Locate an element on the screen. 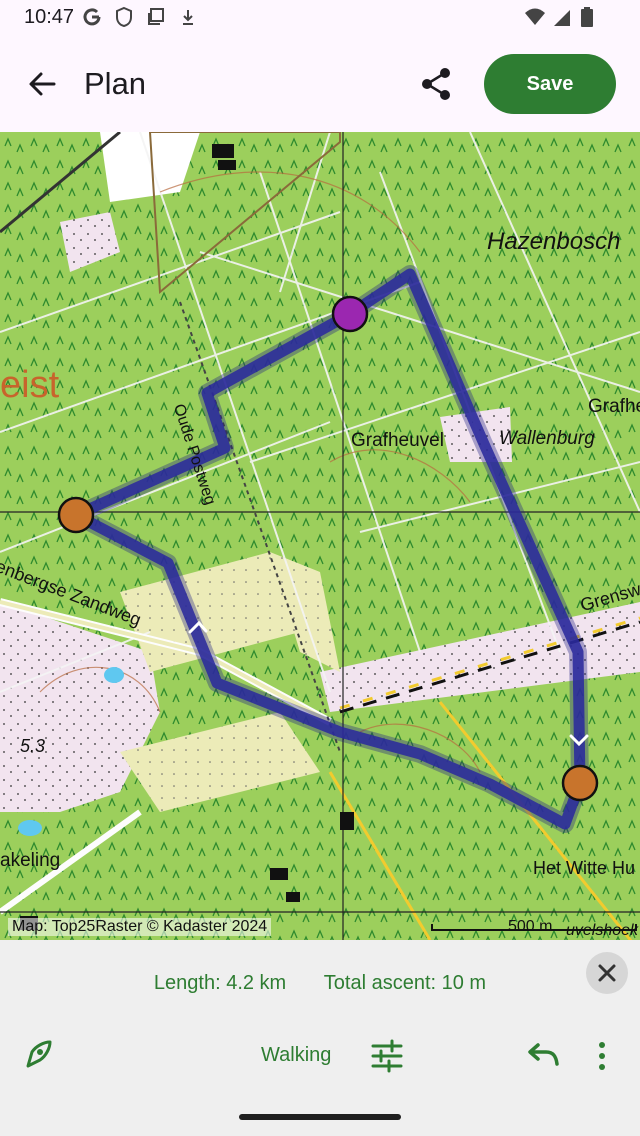 The height and width of the screenshot is (1136, 640). undo-button is located at coordinates (542, 1056).